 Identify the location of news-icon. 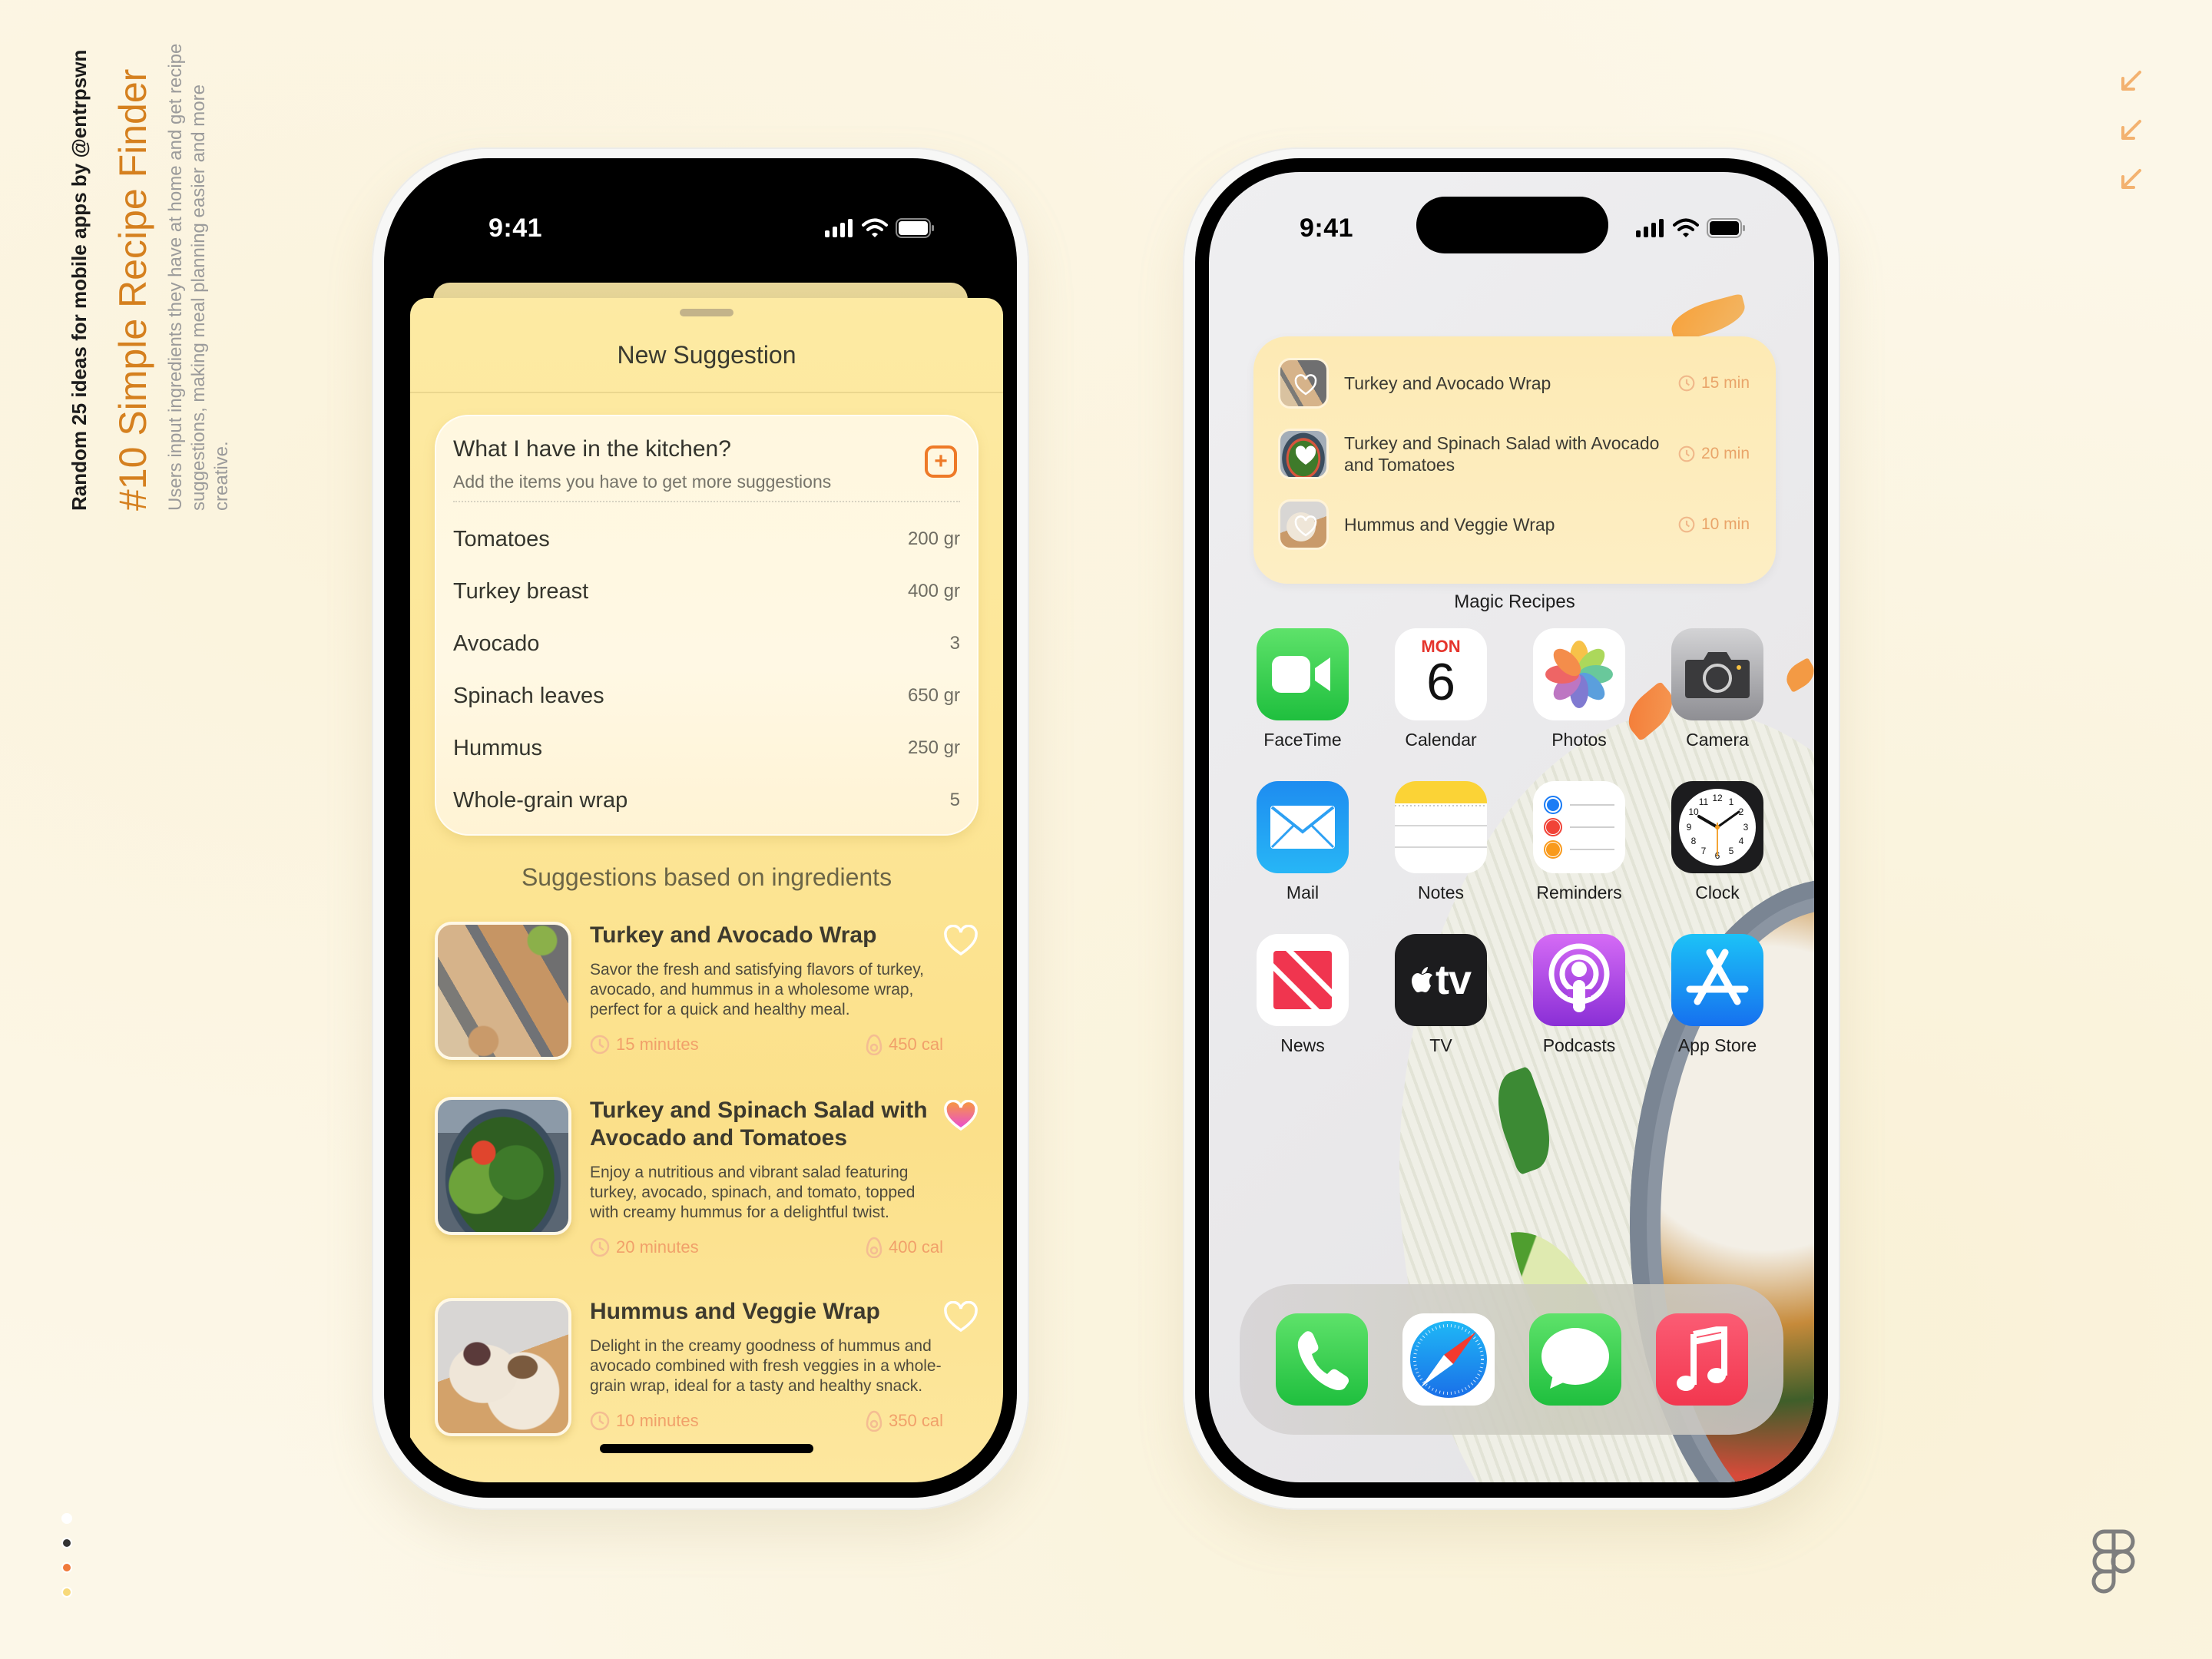
(1303, 980).